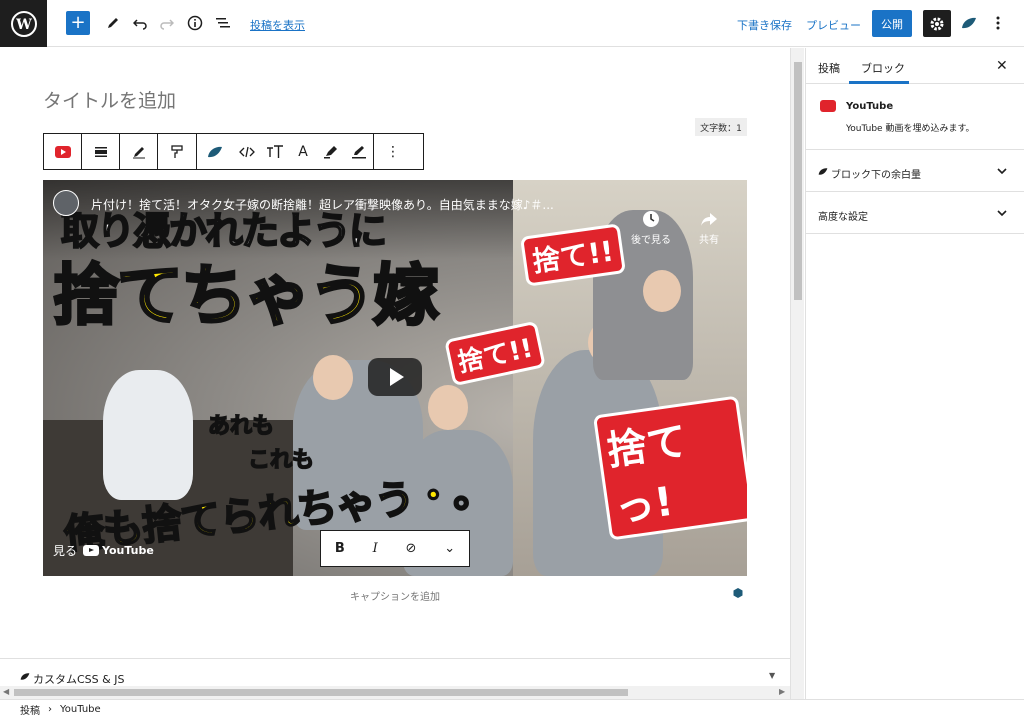 This screenshot has width=1024, height=719. I want to click on highlight-button, so click(331, 151).